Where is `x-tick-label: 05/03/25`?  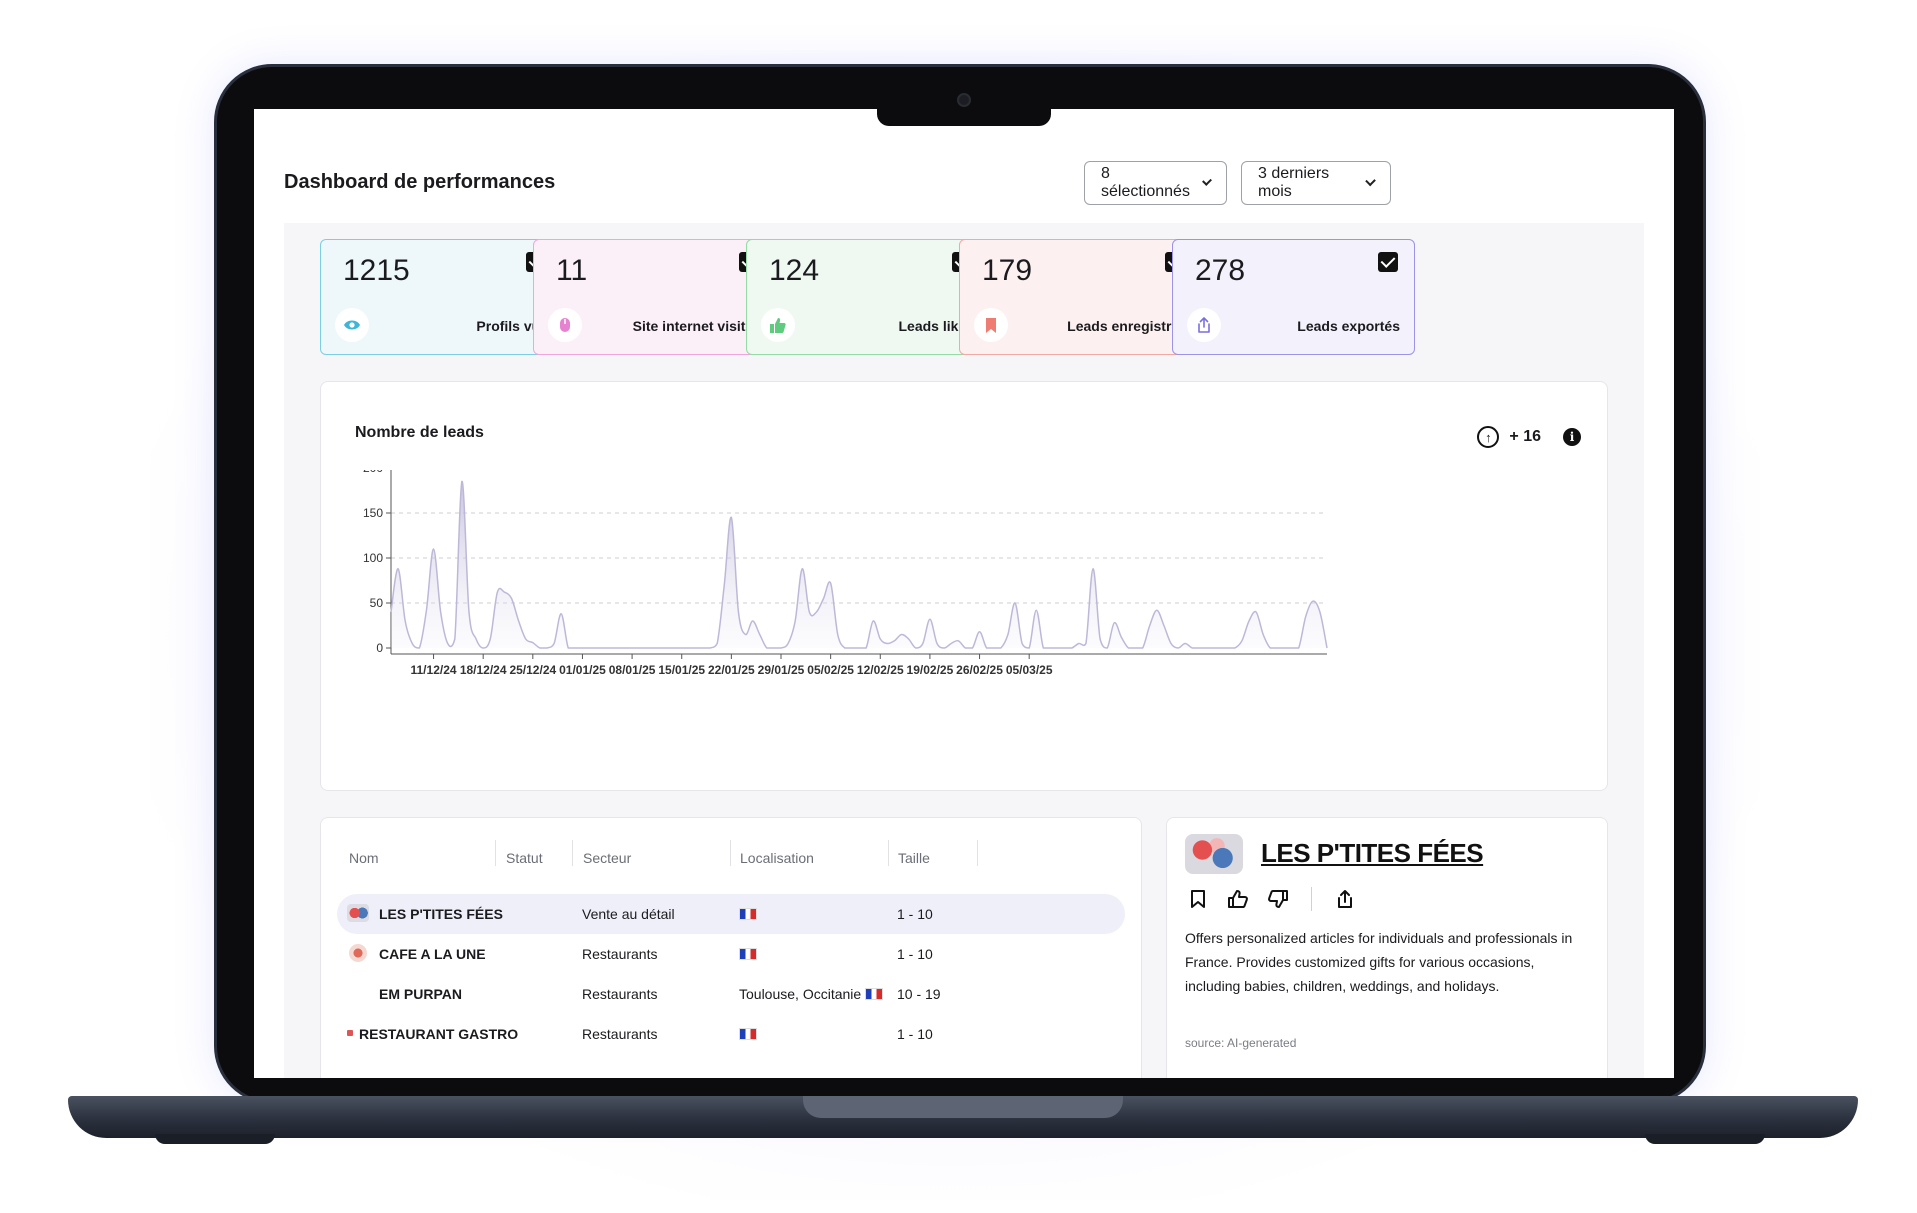
x-tick-label: 05/03/25 is located at coordinates (1029, 670).